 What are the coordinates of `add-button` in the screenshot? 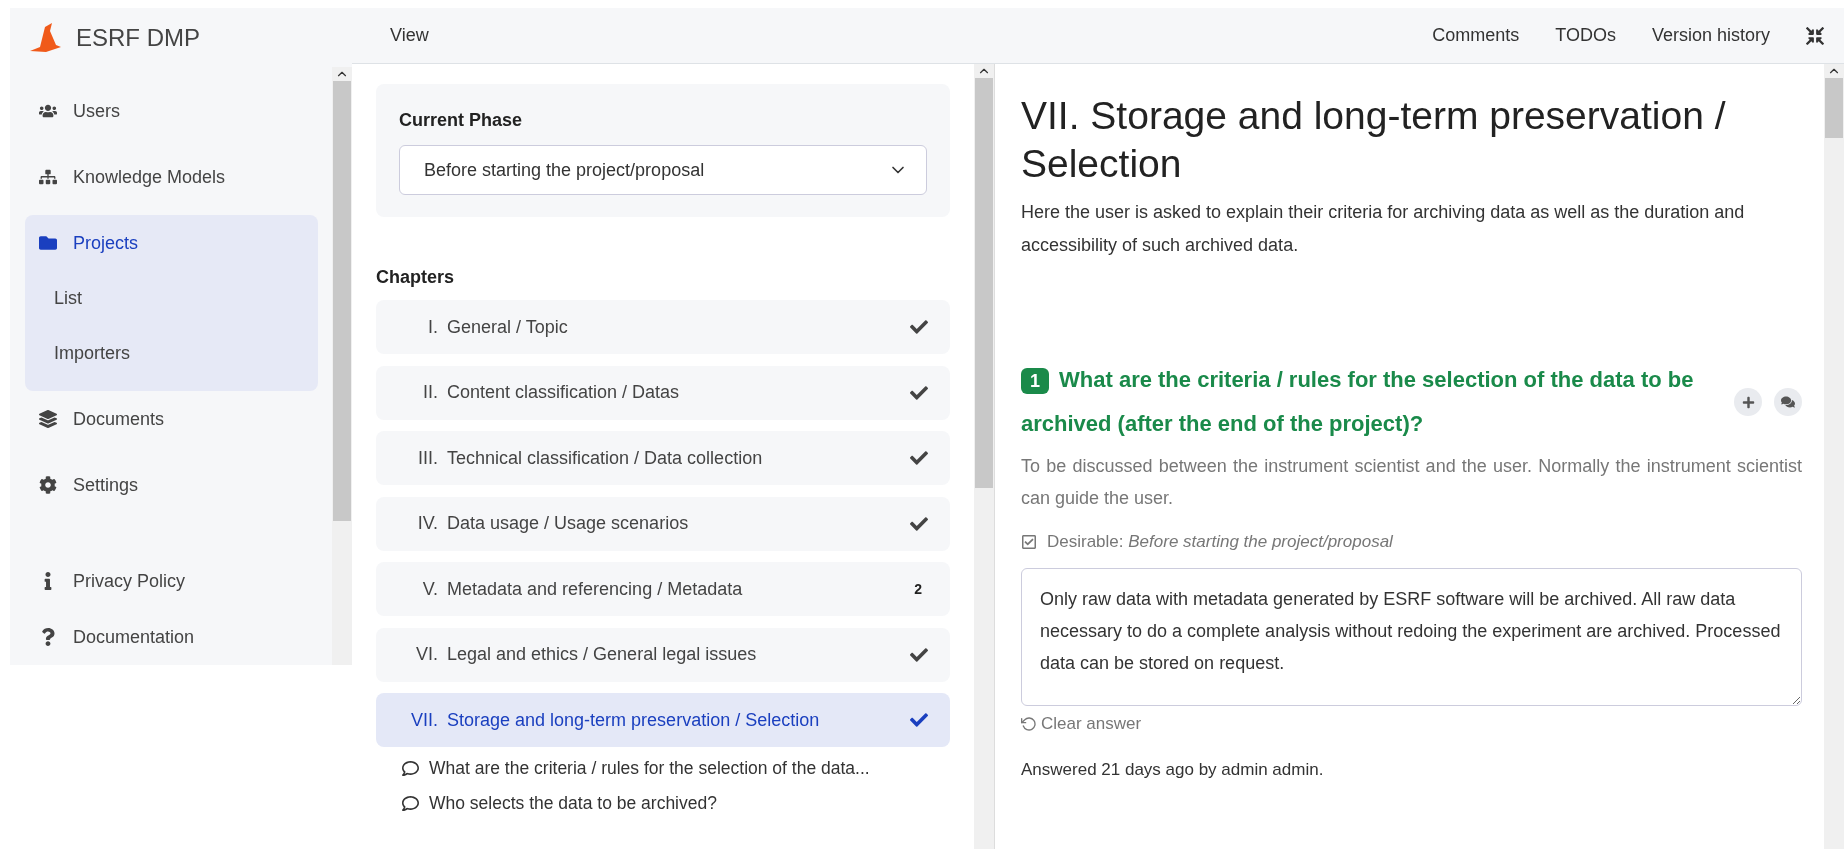 It's located at (1748, 402).